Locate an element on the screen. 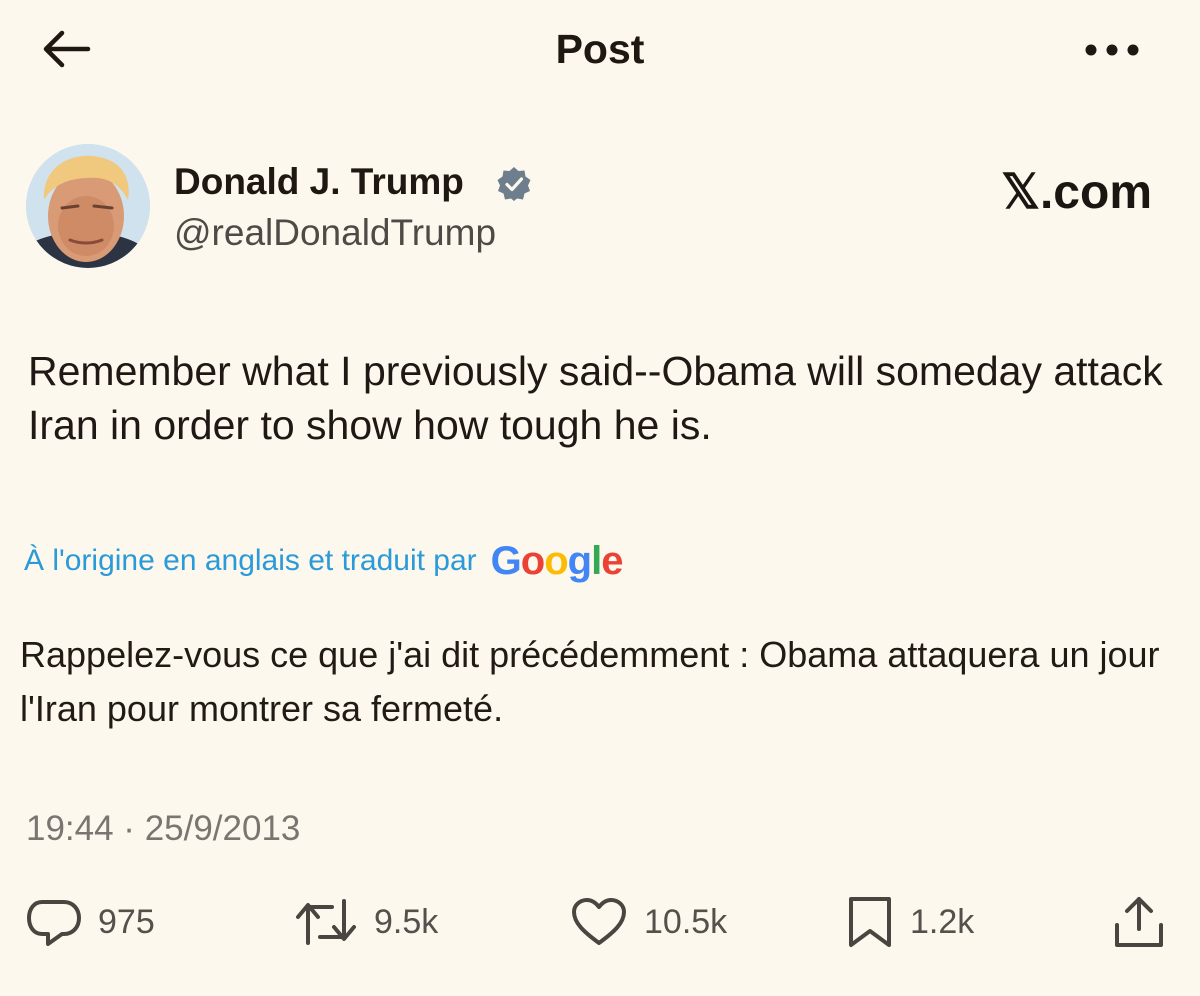 The height and width of the screenshot is (996, 1200). arrow-left-icon is located at coordinates (67, 49).